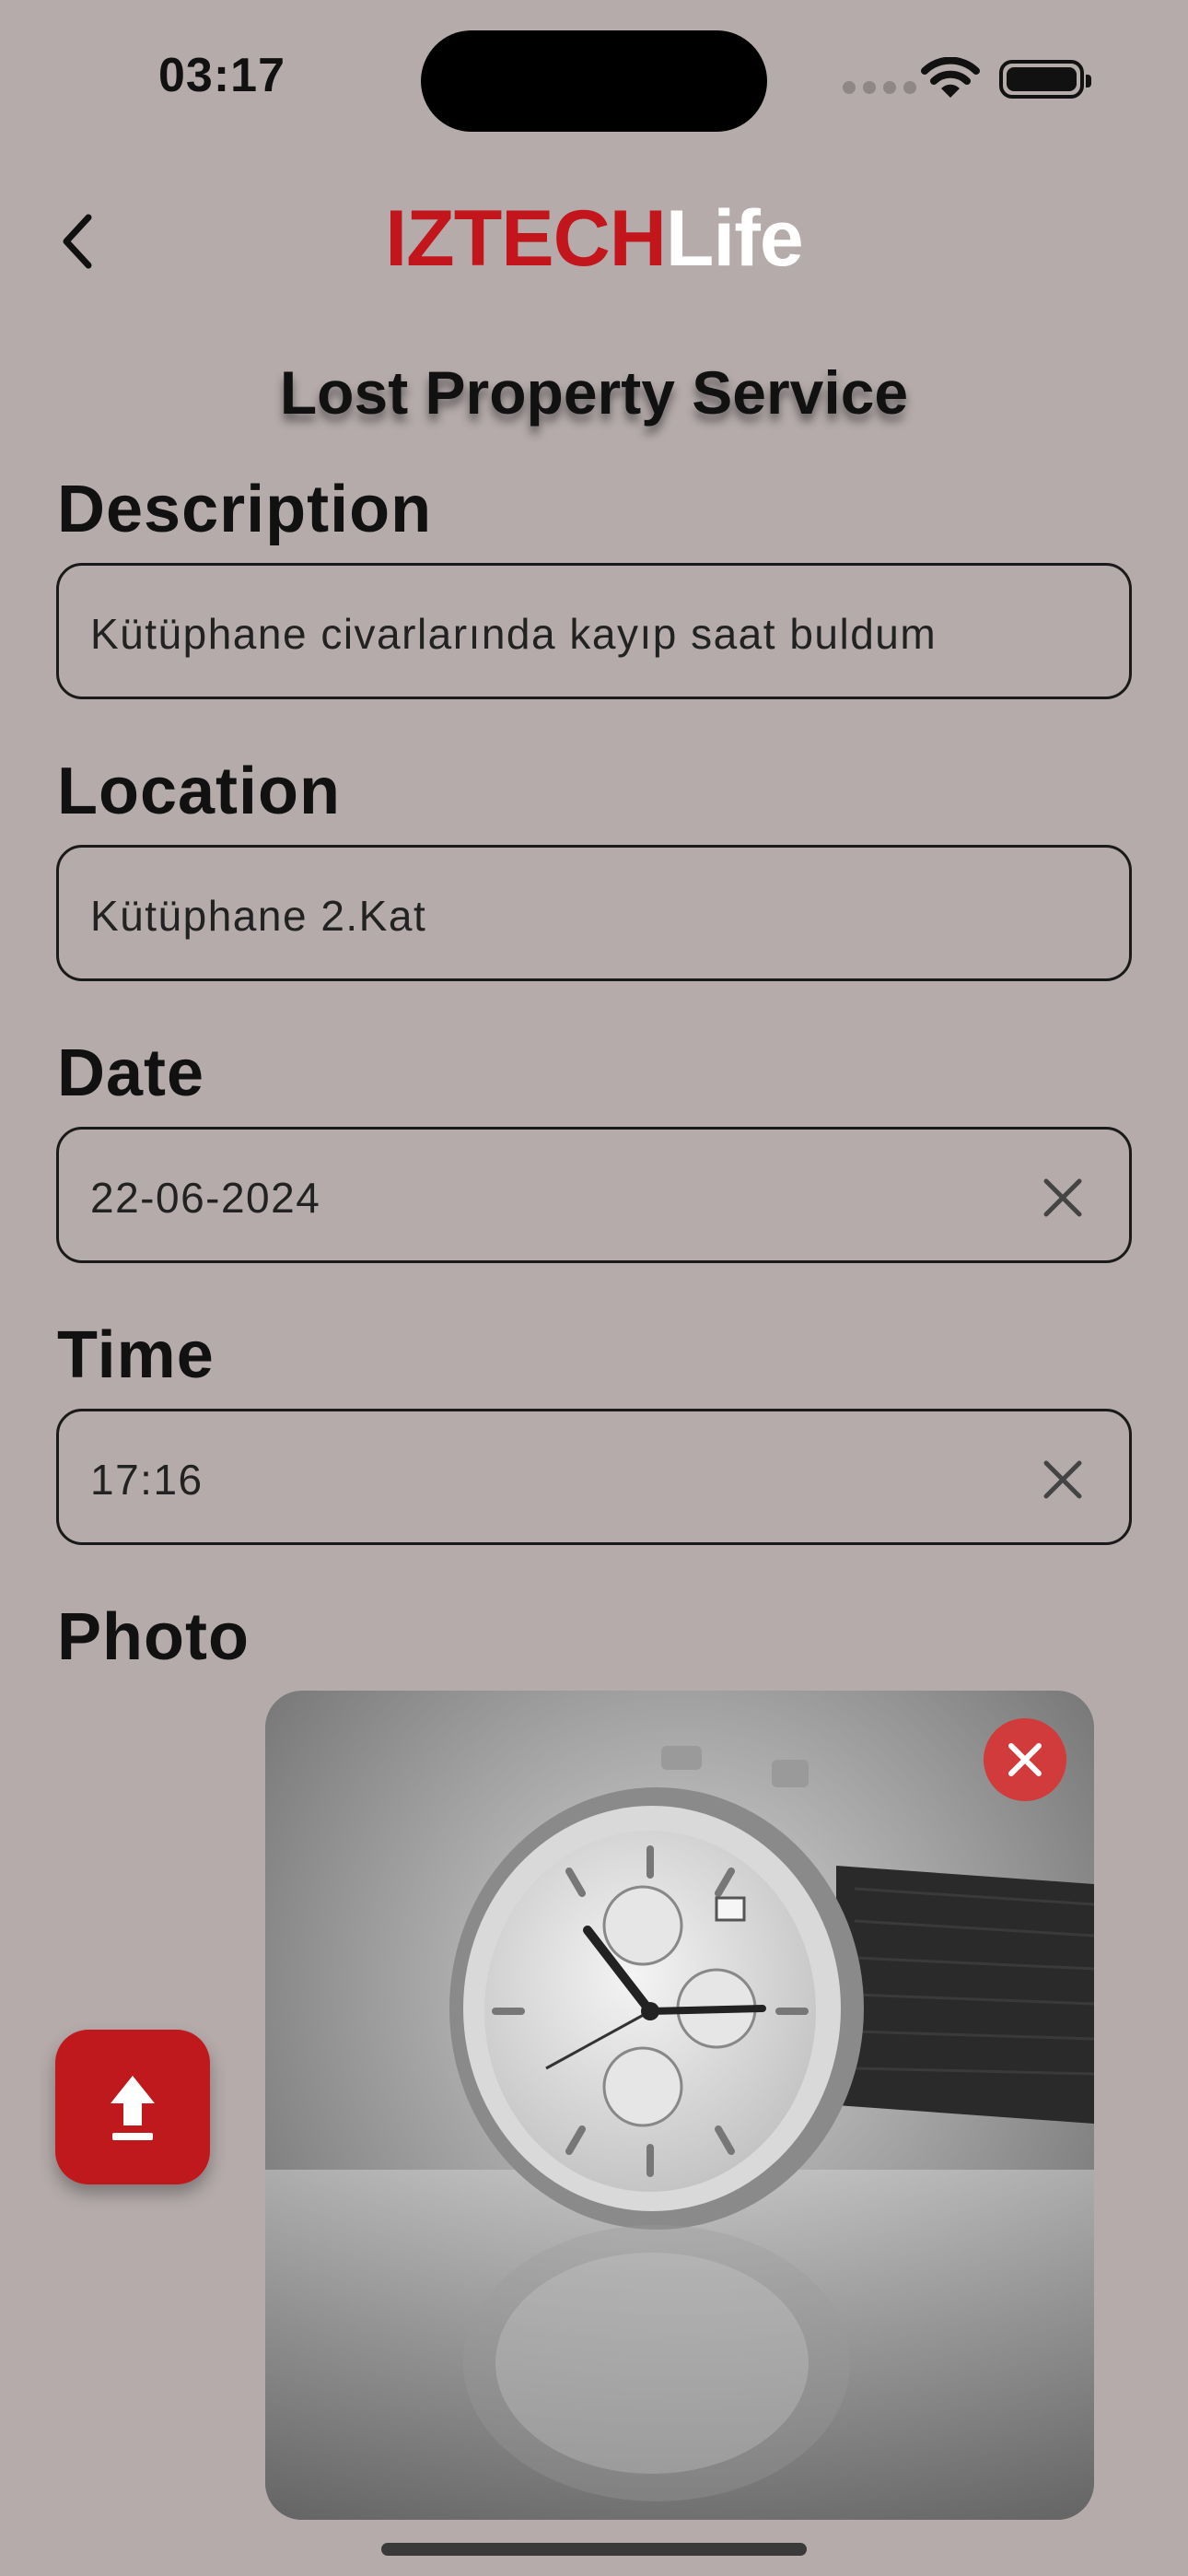 Image resolution: width=1188 pixels, height=2576 pixels. I want to click on time-label: Time, so click(136, 1355).